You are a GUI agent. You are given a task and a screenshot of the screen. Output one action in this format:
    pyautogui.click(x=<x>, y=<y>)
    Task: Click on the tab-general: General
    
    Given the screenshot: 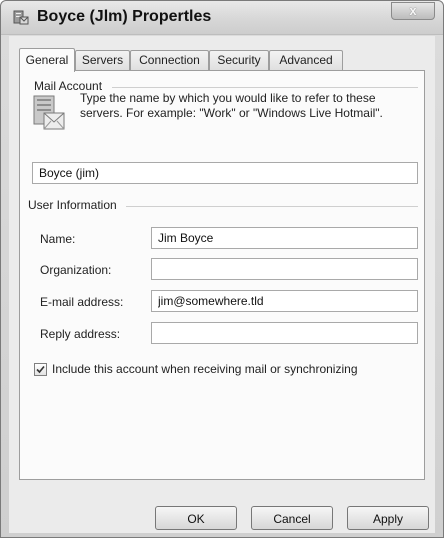 What is the action you would take?
    pyautogui.click(x=47, y=60)
    